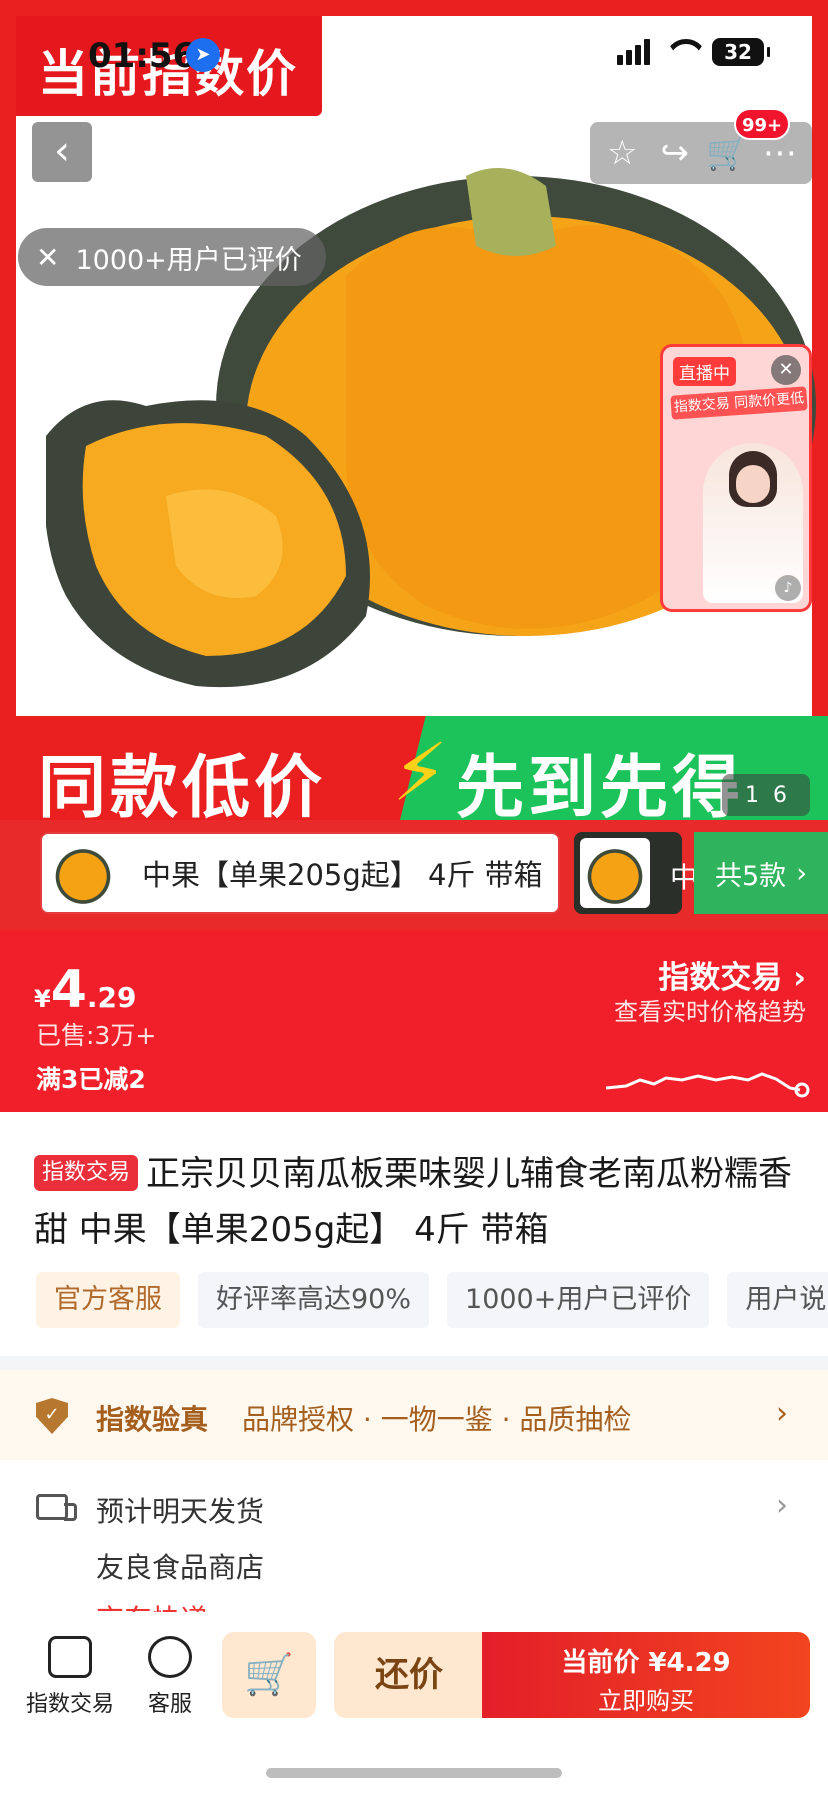 Image resolution: width=828 pixels, height=1795 pixels. Describe the element at coordinates (633, 52) in the screenshot. I see `cellular-signal-icon` at that location.